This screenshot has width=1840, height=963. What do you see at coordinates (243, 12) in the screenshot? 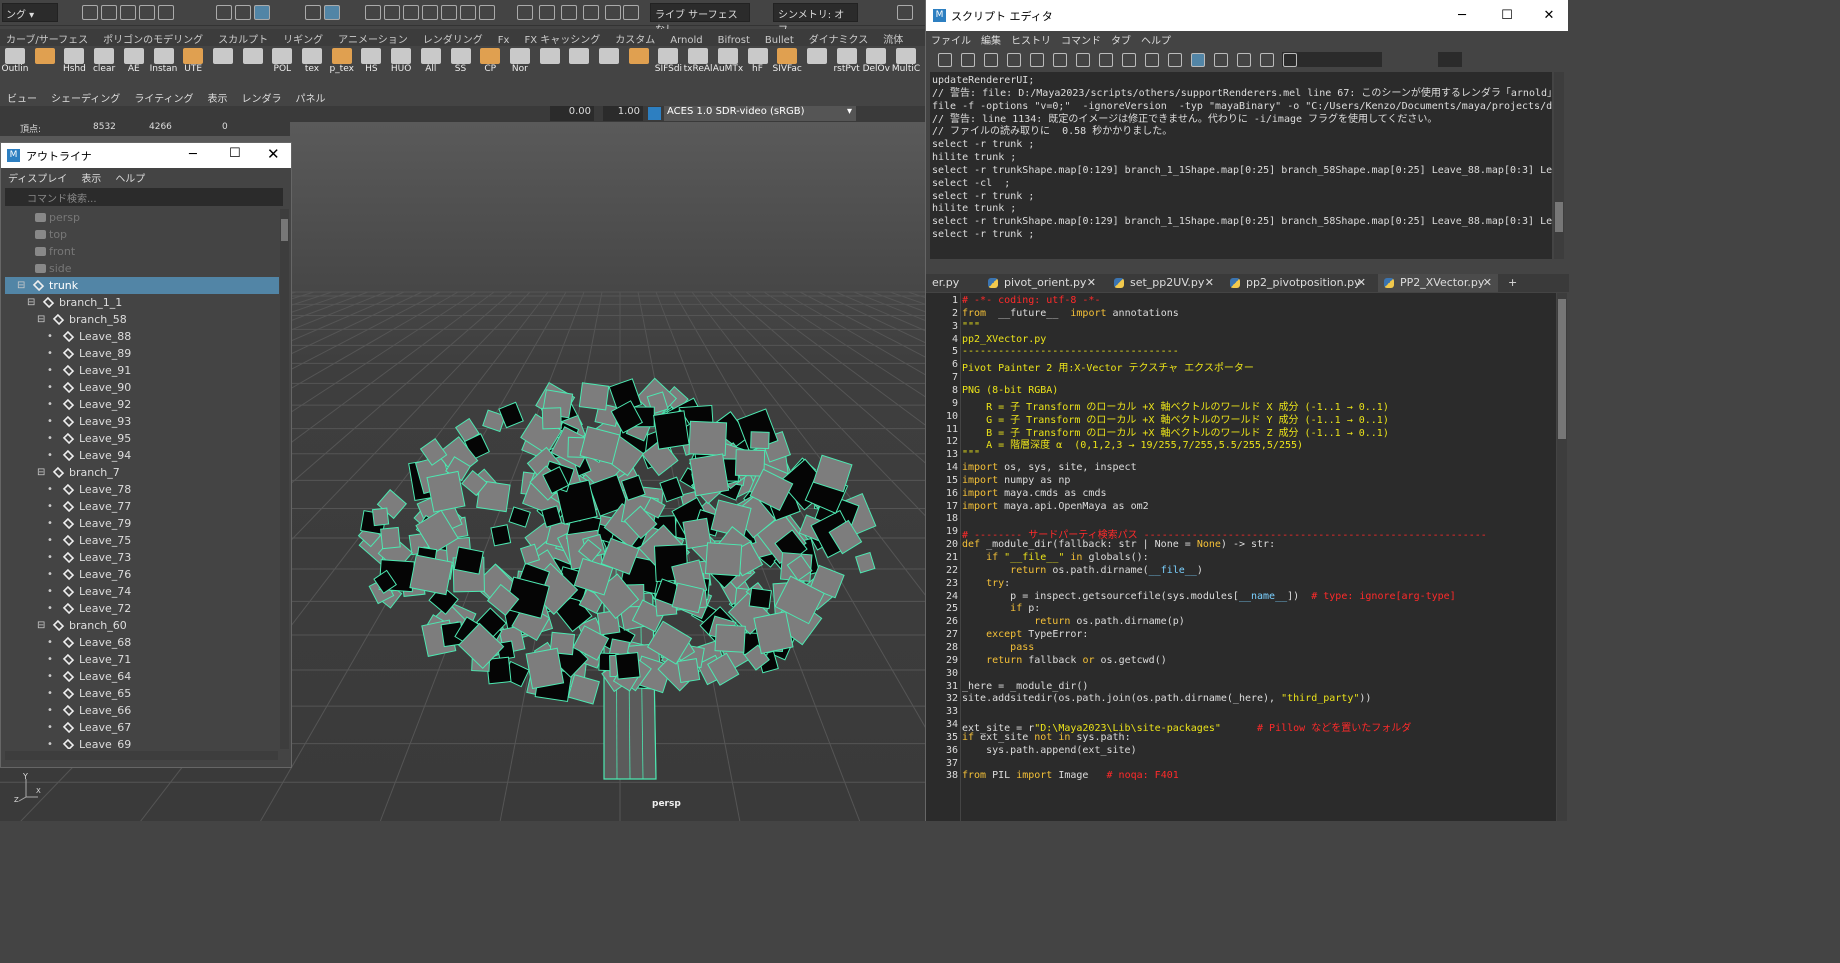
I see `select-by-object-icon` at bounding box center [243, 12].